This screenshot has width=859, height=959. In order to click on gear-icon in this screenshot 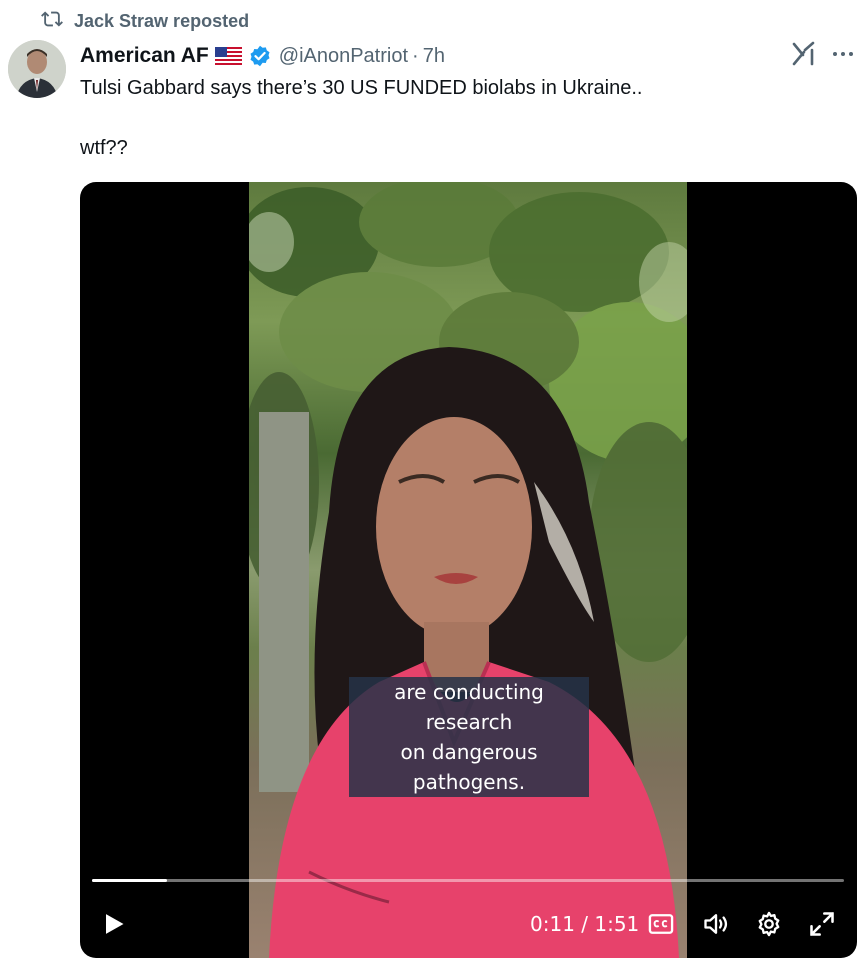, I will do `click(769, 924)`.